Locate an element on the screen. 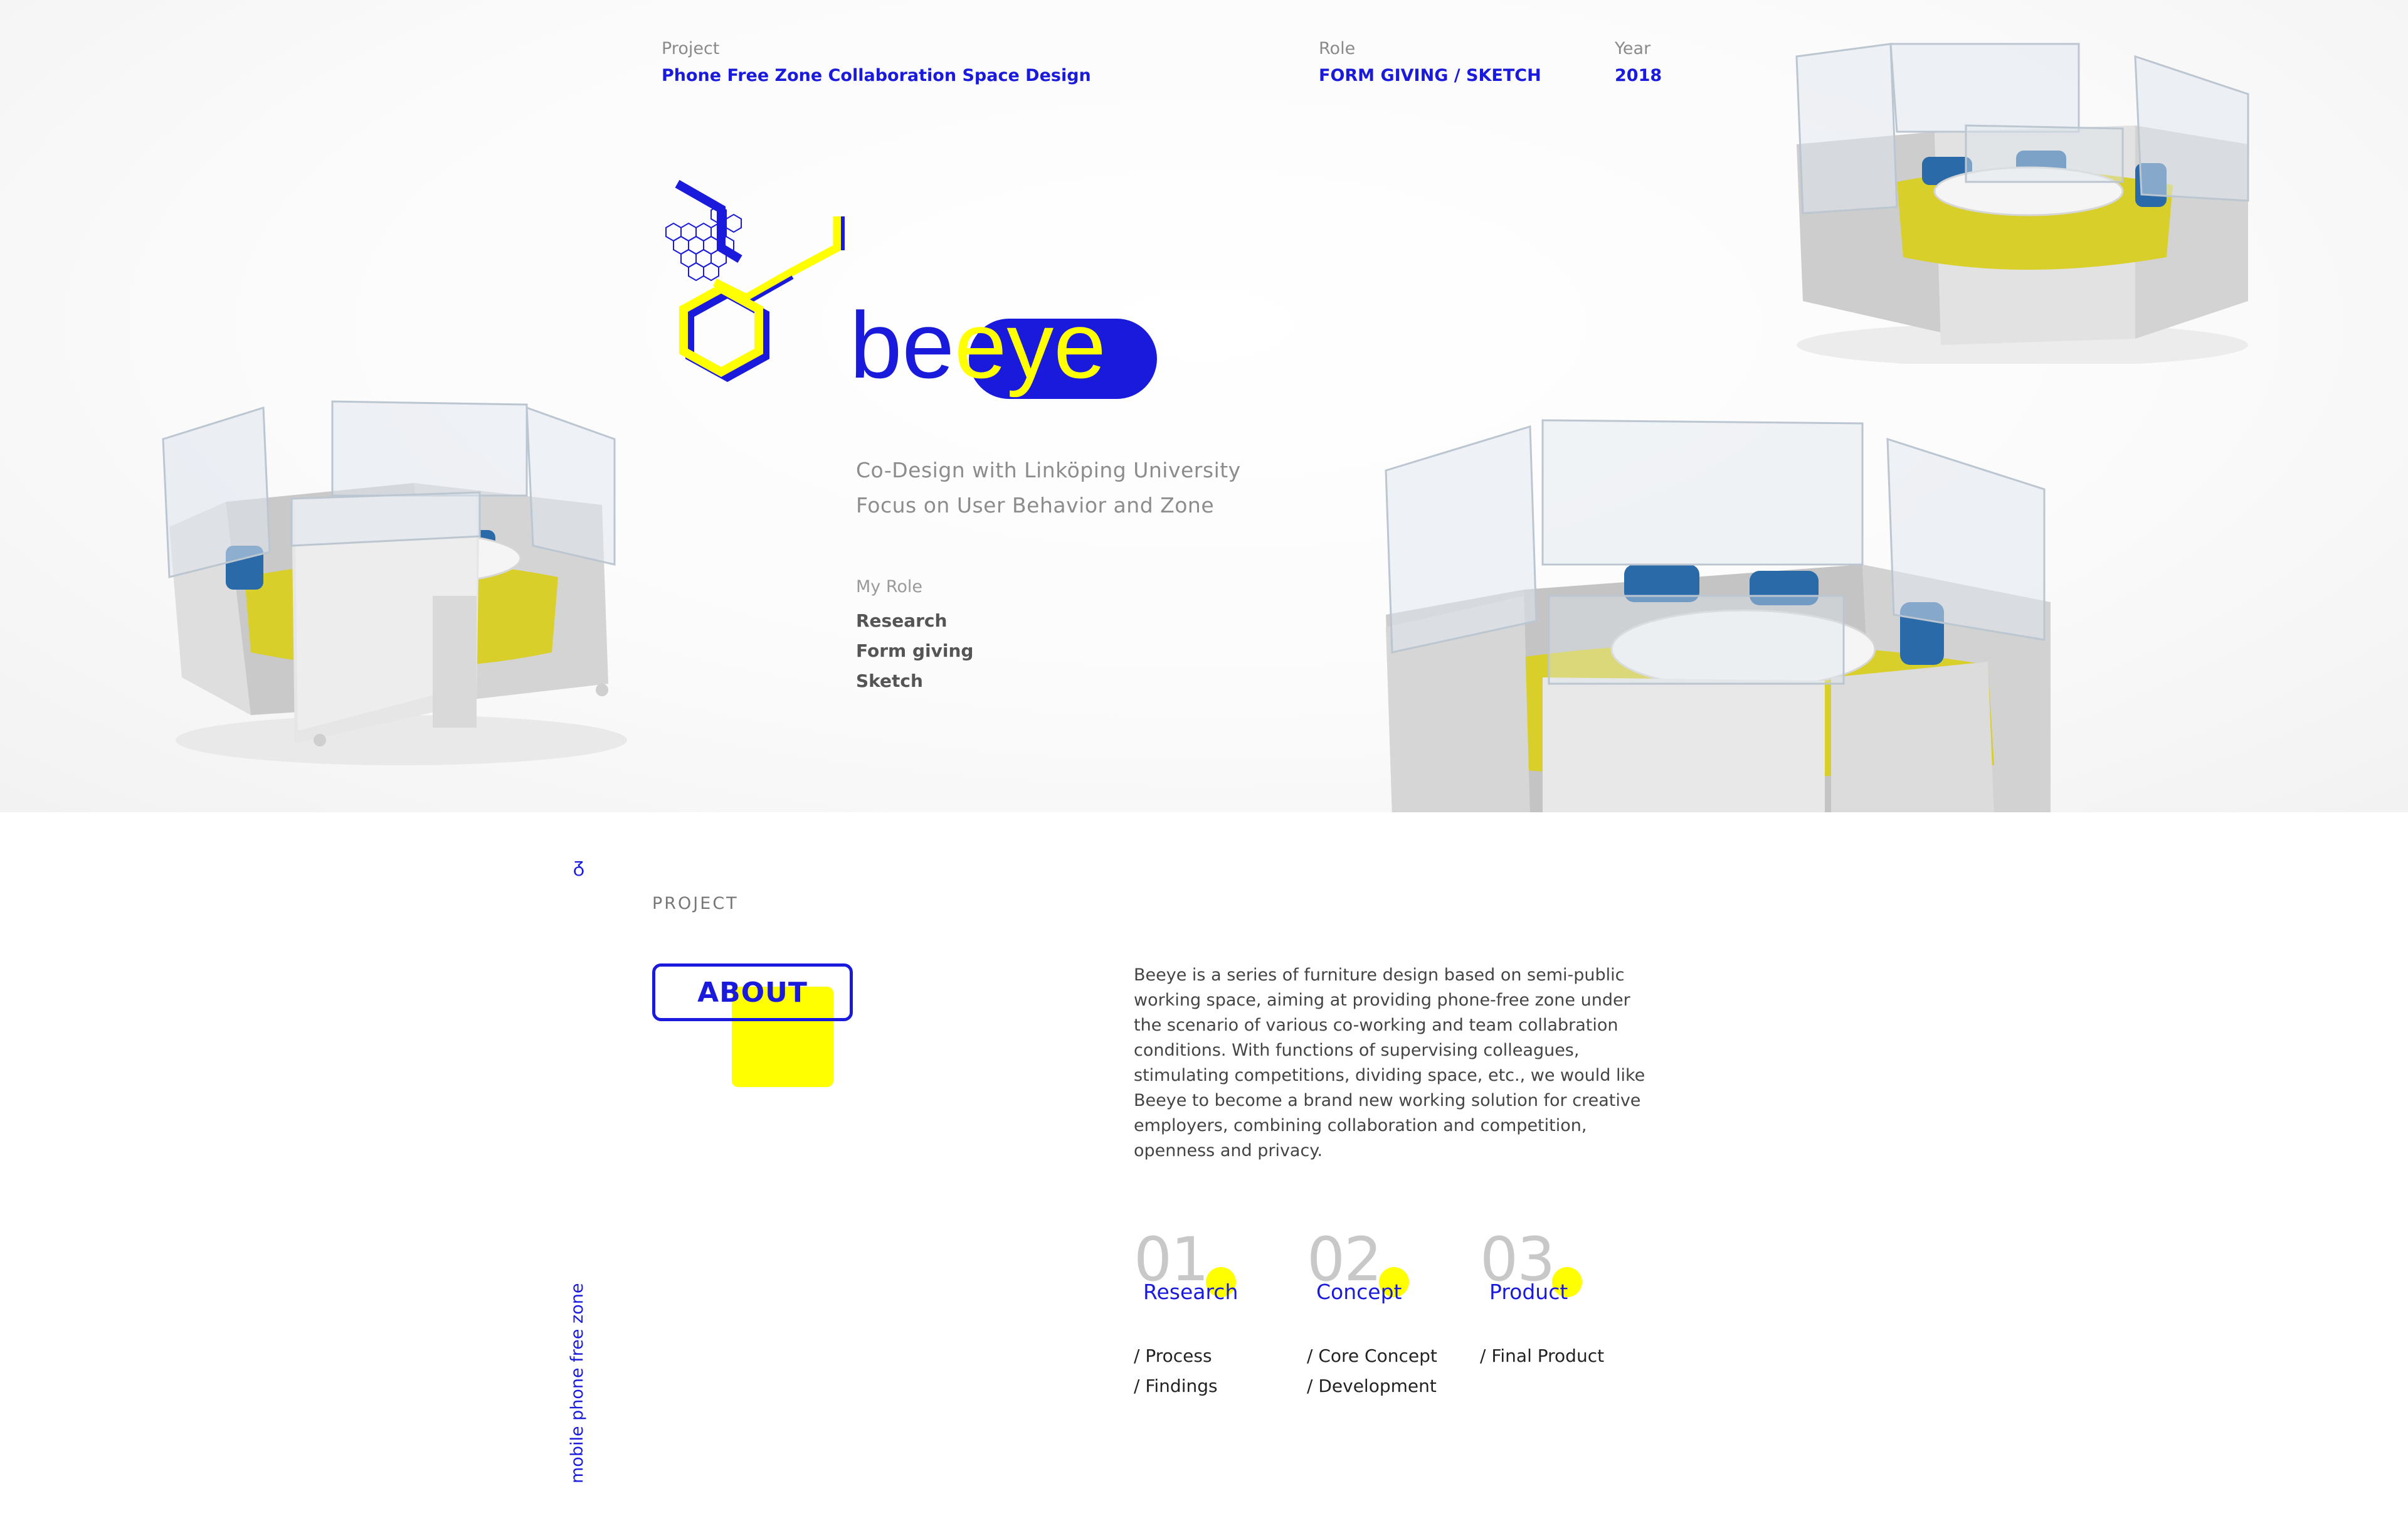  step-research: 01 Research / Process / Findings is located at coordinates (1218, 1323).